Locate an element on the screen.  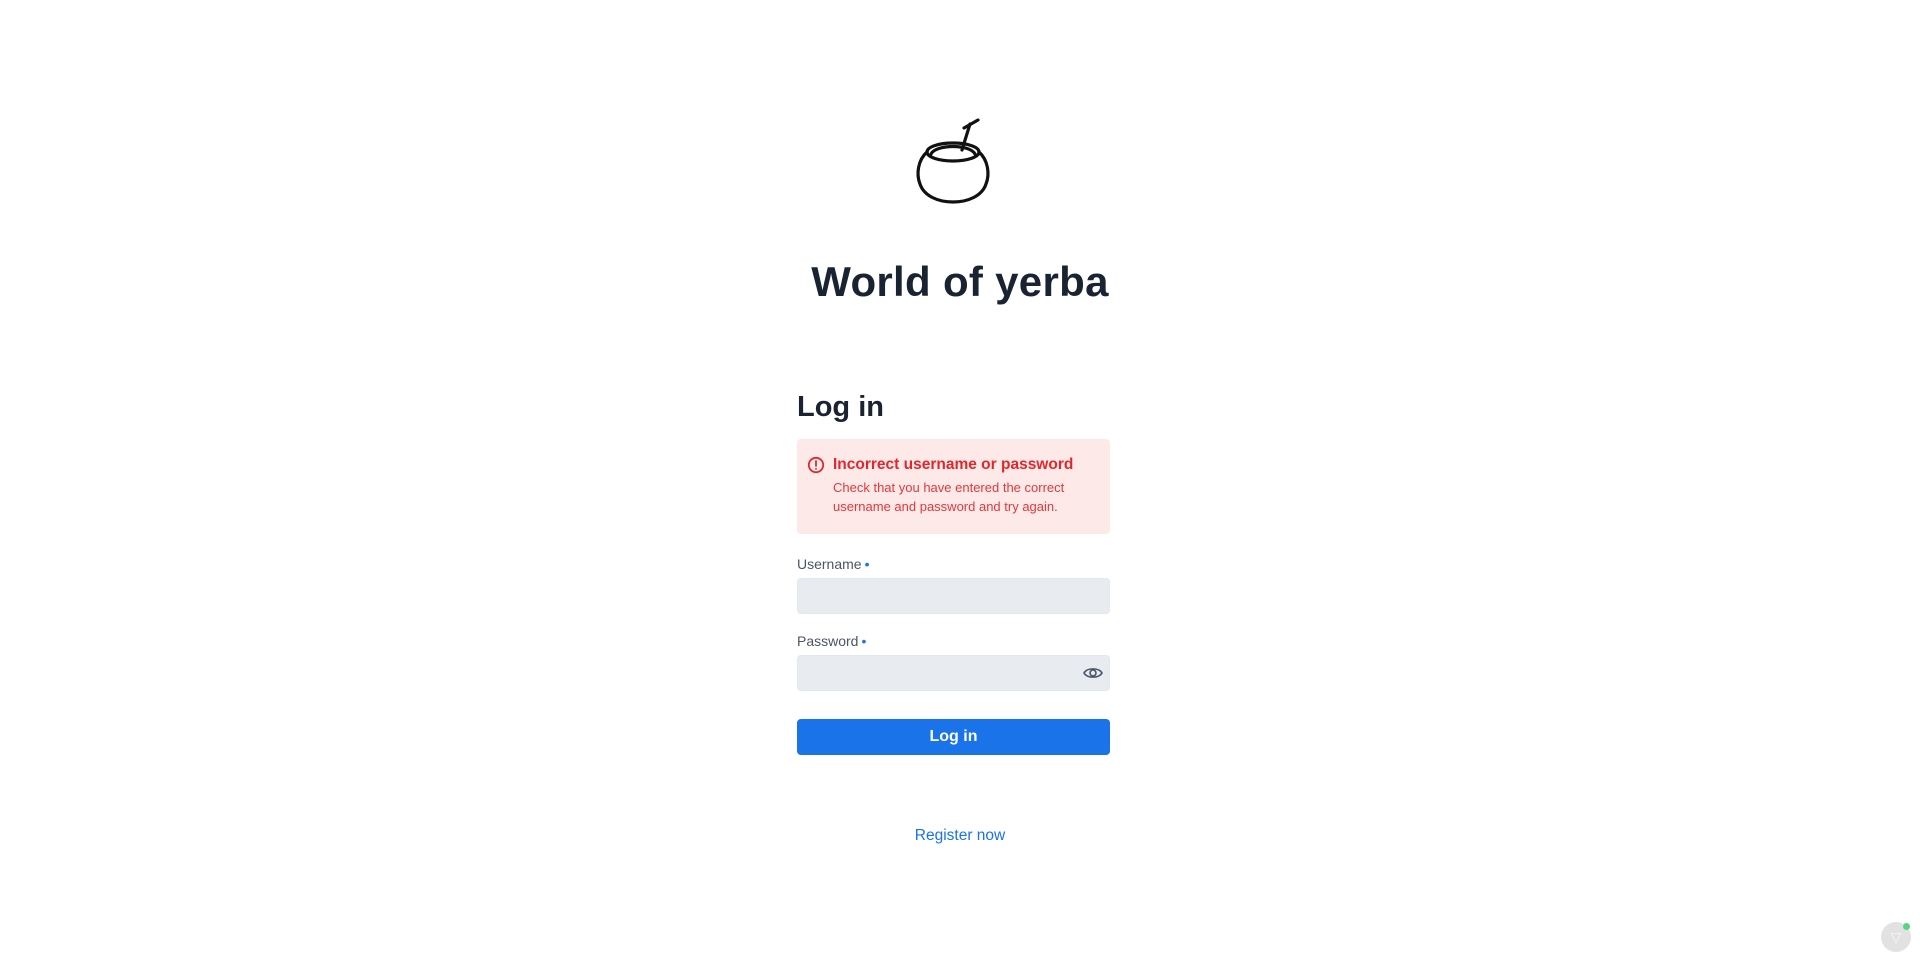
login-heading: Log in is located at coordinates (840, 407).